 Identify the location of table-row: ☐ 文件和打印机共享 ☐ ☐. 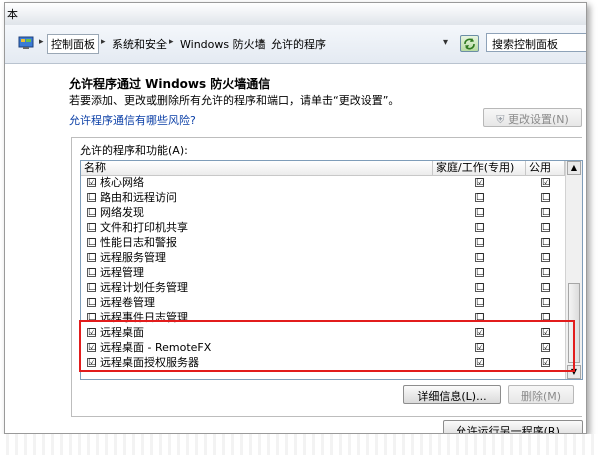
(323, 228).